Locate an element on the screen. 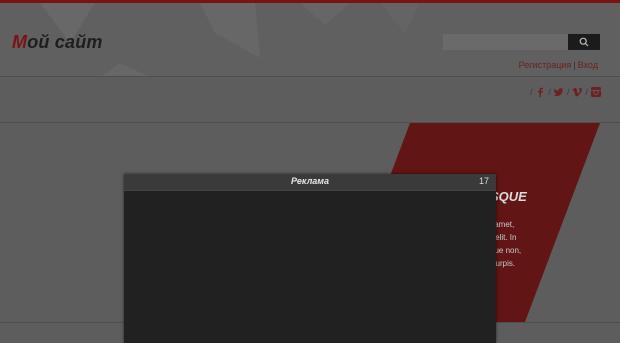 This screenshot has height=343, width=620. header-divider is located at coordinates (310, 76).